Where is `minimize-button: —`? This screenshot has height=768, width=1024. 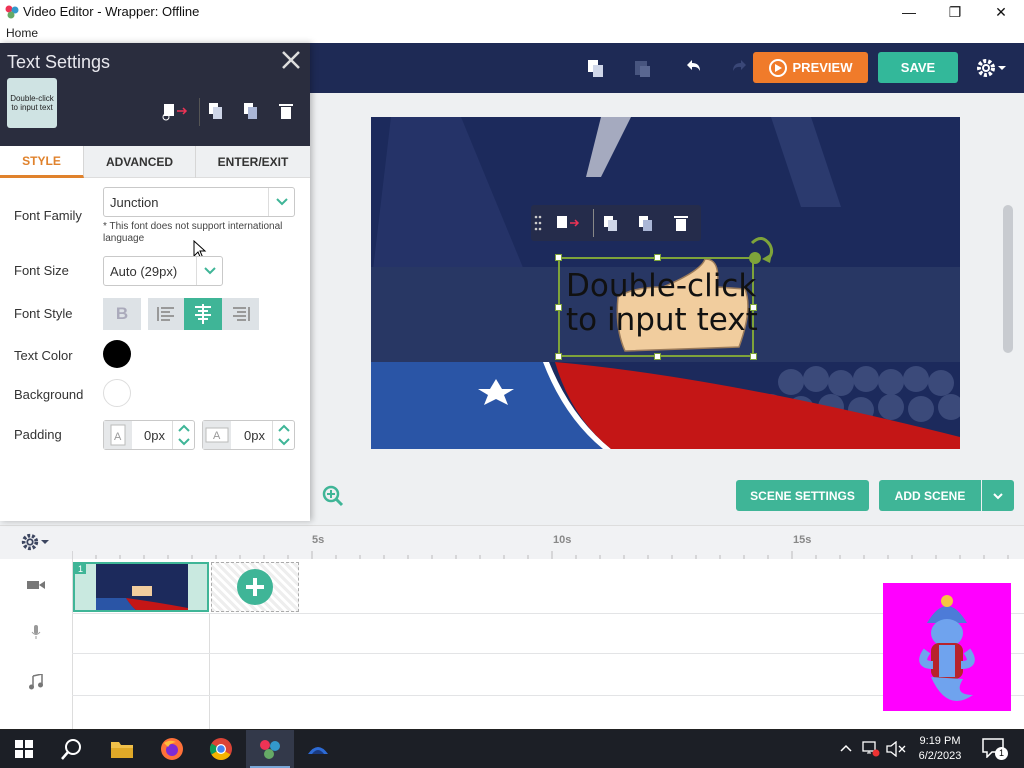
minimize-button: — is located at coordinates (909, 12).